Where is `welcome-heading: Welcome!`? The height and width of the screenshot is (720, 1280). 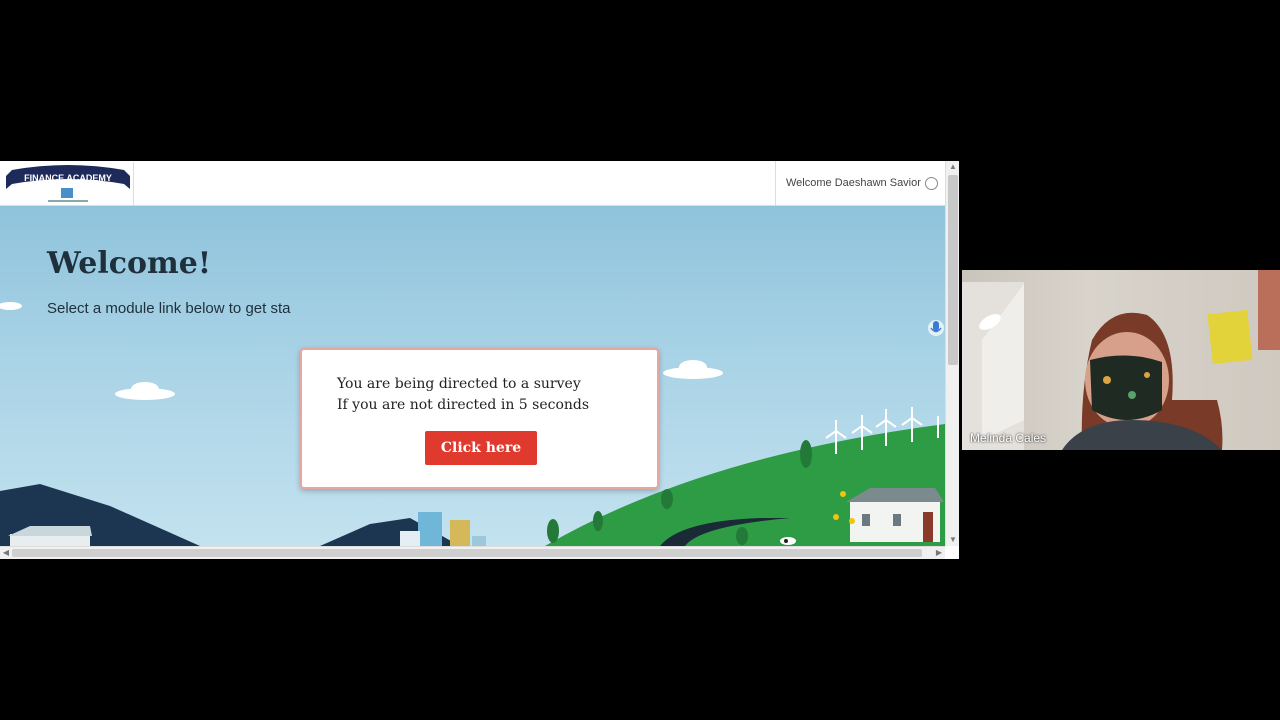
welcome-heading: Welcome! is located at coordinates (129, 263).